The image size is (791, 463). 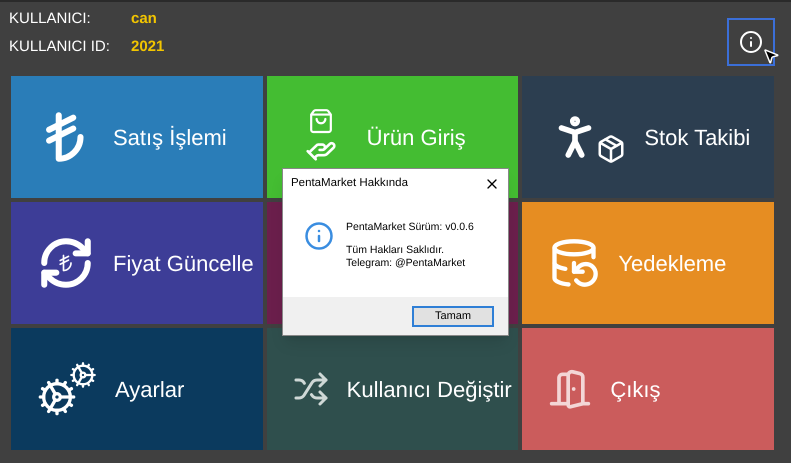 I want to click on user-id-value: 2021, so click(x=147, y=46).